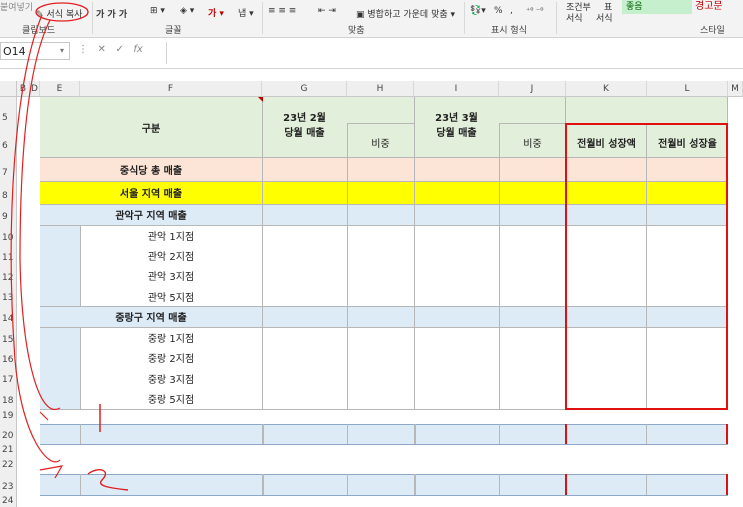 This screenshot has height=507, width=743. Describe the element at coordinates (62, 12) in the screenshot. I see `annotation-circle` at that location.